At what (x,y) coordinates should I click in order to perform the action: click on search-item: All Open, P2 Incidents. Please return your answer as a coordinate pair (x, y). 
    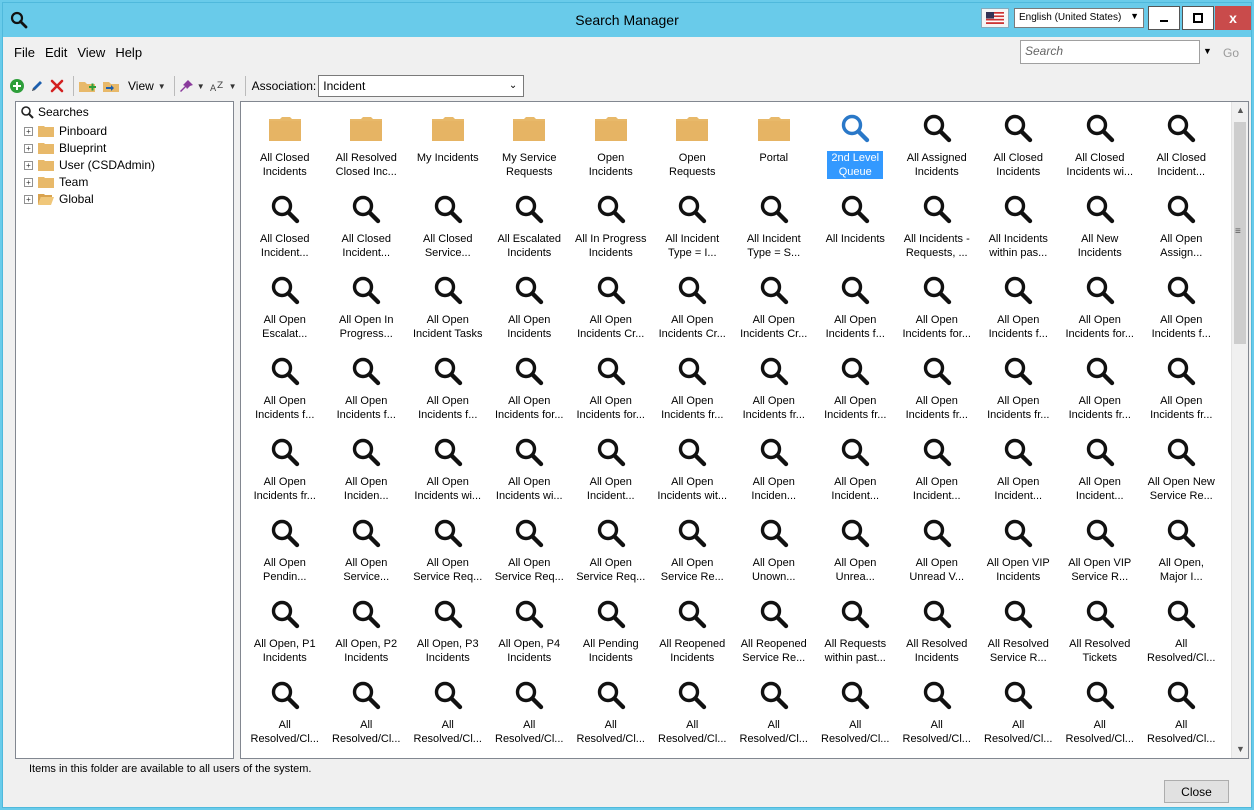
    Looking at the image, I should click on (367, 633).